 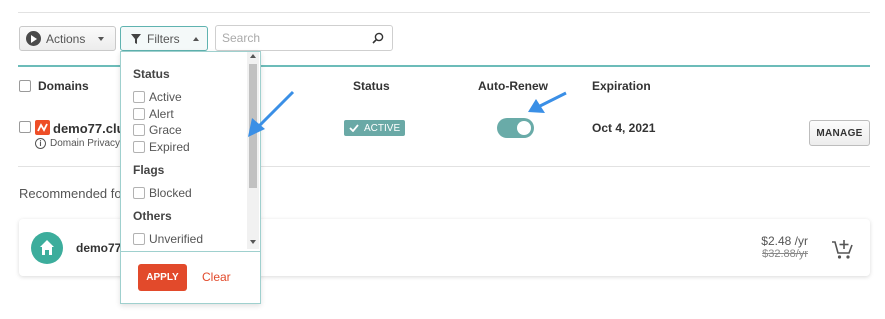 I want to click on funnel-icon, so click(x=136, y=38).